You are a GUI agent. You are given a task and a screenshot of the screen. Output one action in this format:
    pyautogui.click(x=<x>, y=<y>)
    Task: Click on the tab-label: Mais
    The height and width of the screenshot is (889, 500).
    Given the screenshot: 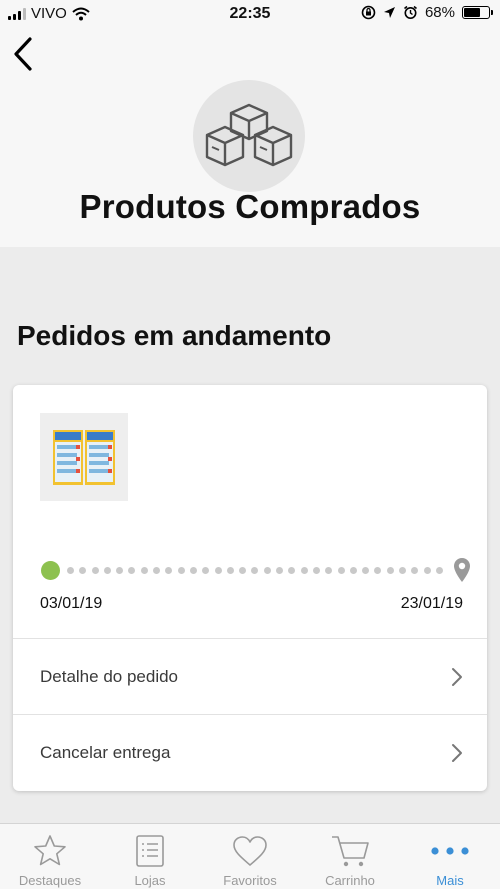 What is the action you would take?
    pyautogui.click(x=450, y=880)
    